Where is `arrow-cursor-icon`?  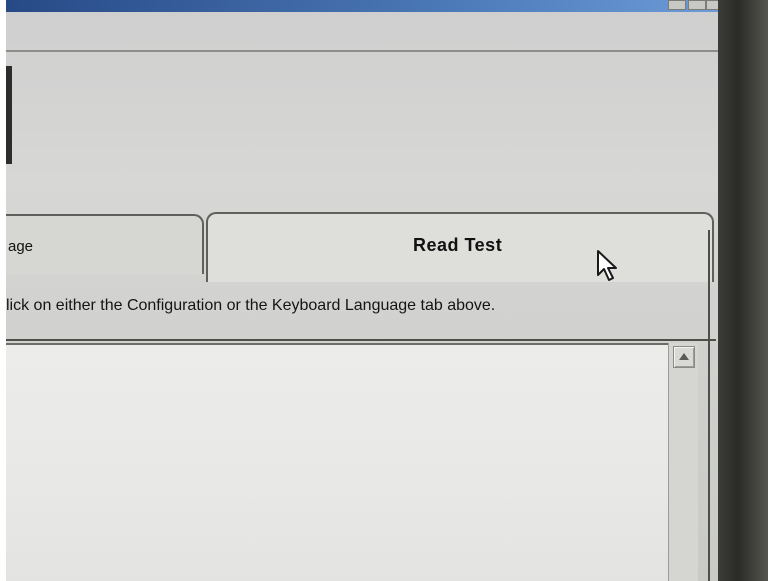
arrow-cursor-icon is located at coordinates (609, 268).